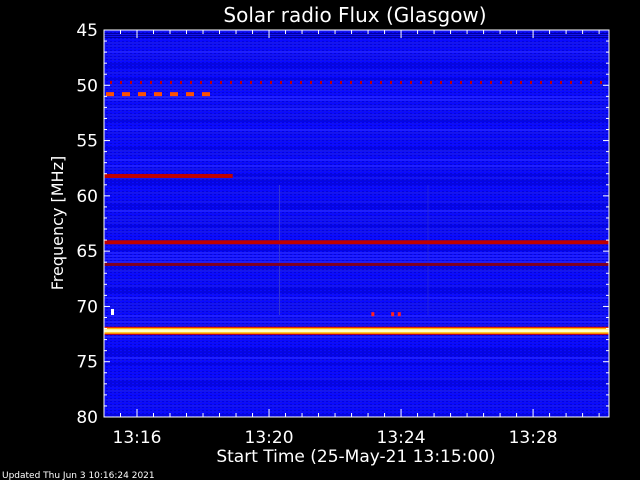 The image size is (640, 480). I want to click on y-tick-label: 60, so click(87, 197).